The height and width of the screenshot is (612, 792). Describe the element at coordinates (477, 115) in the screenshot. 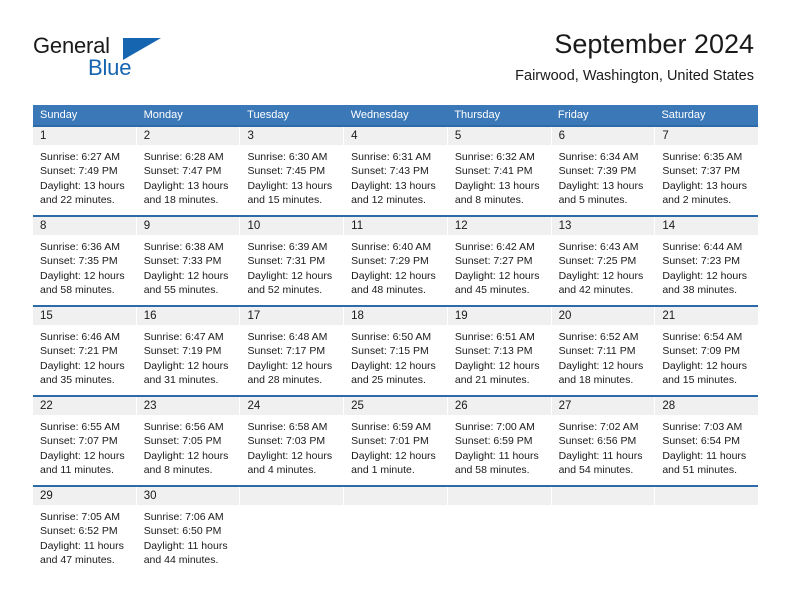

I see `weekday-header-thursday: Thursday` at that location.